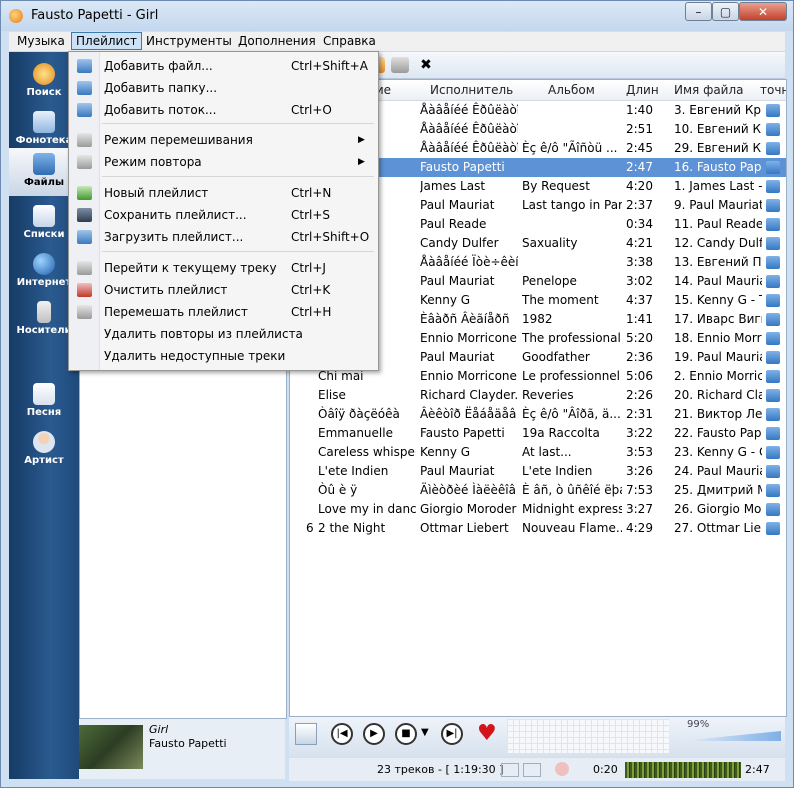  What do you see at coordinates (471, 90) in the screenshot?
I see `col-artist: Исполнитель` at bounding box center [471, 90].